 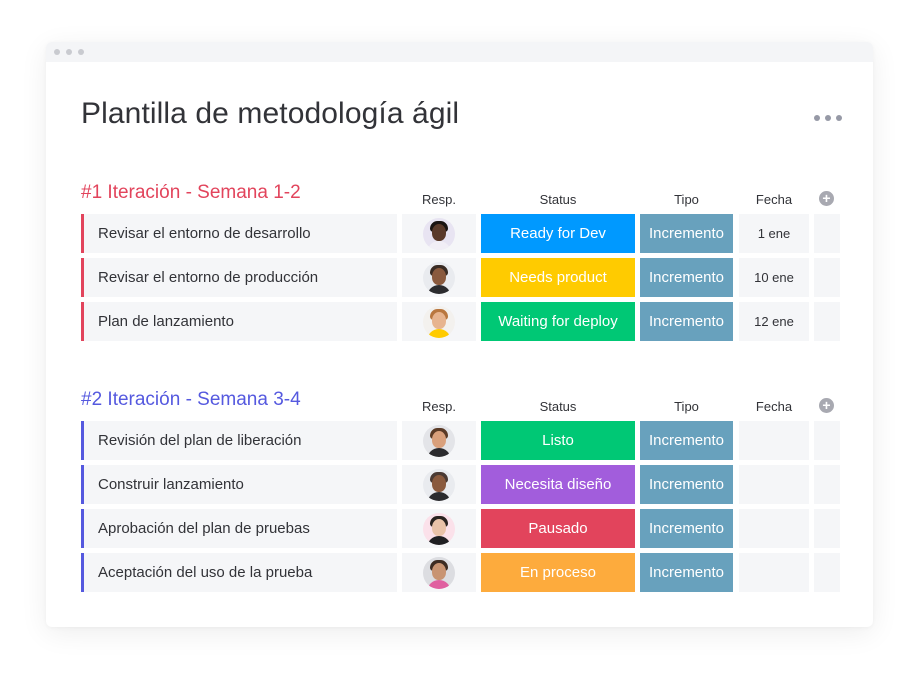 I want to click on group-title: #1 Iteración - Semana 1-2, so click(x=191, y=193).